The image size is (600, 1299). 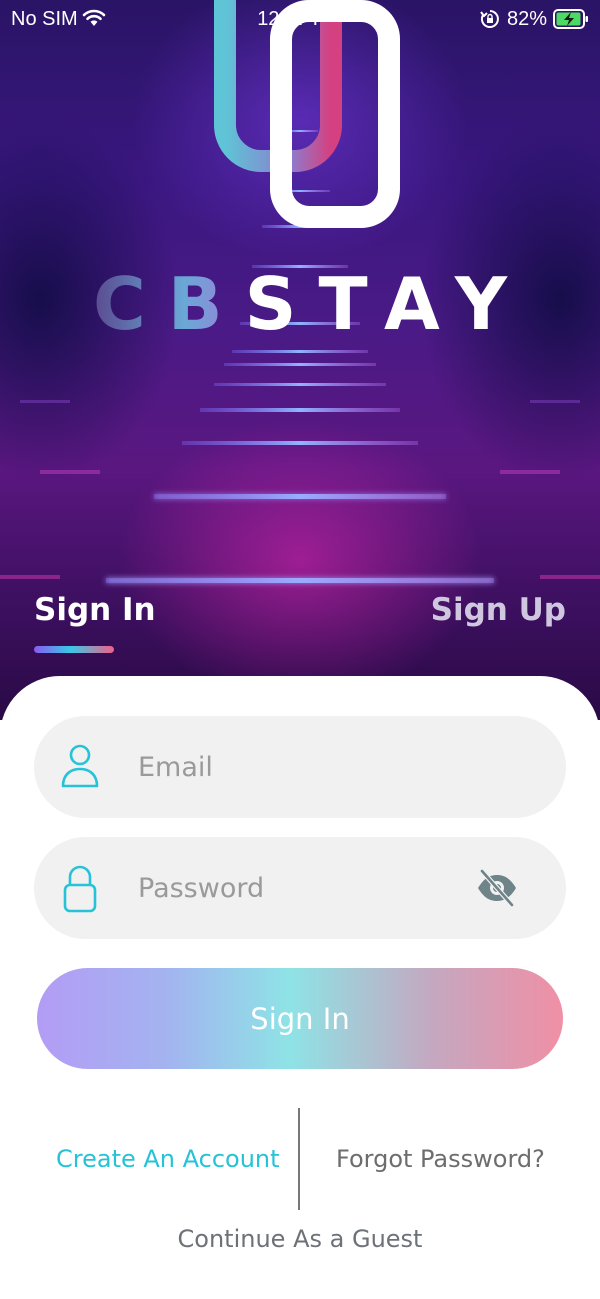 What do you see at coordinates (303, 888) in the screenshot?
I see `password-input` at bounding box center [303, 888].